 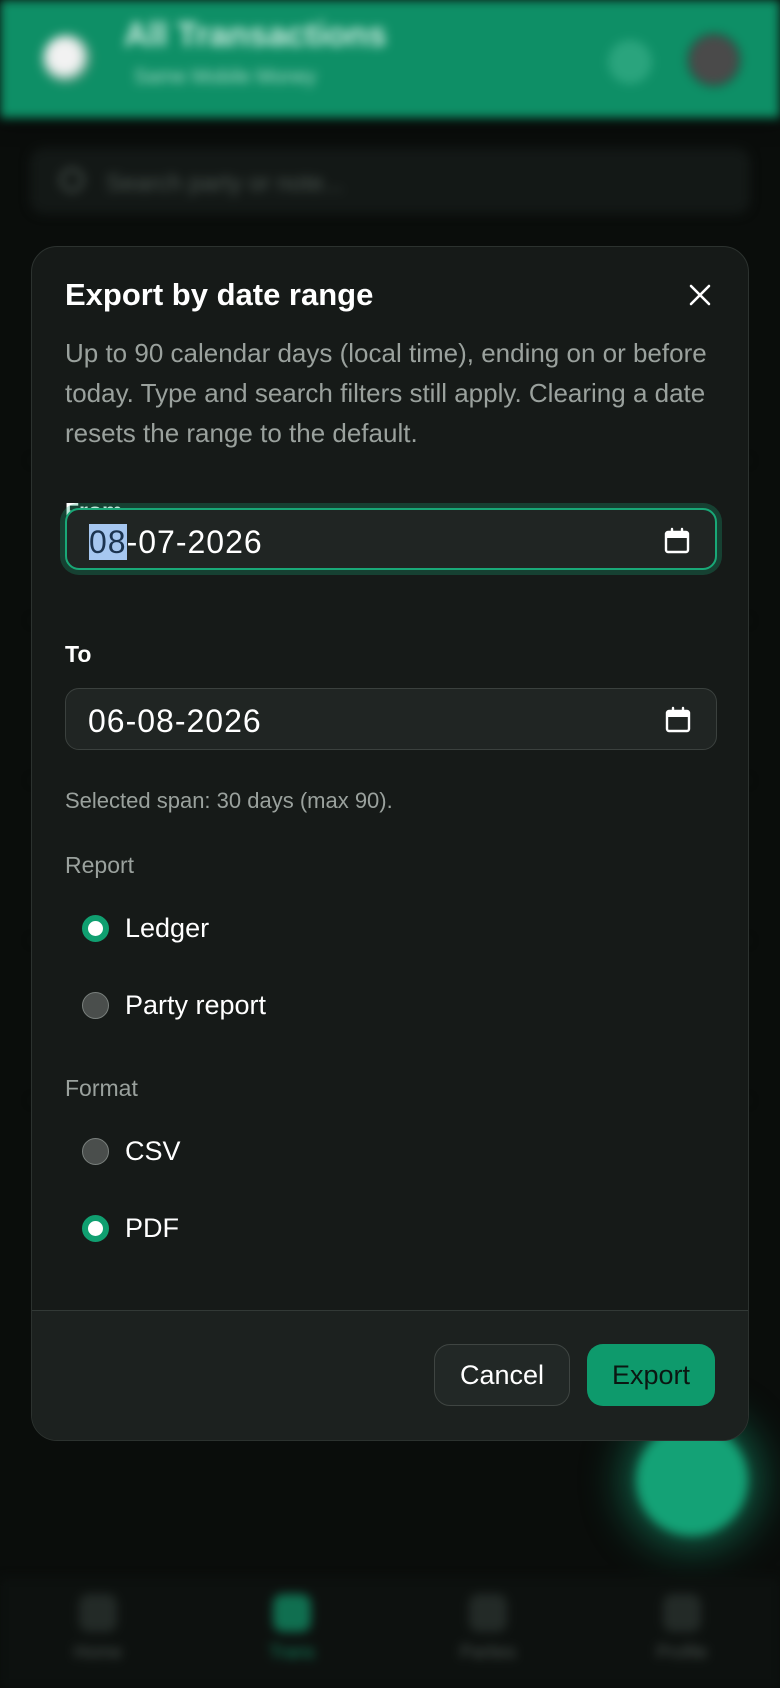 I want to click on format-option-label: PDF, so click(x=152, y=1227).